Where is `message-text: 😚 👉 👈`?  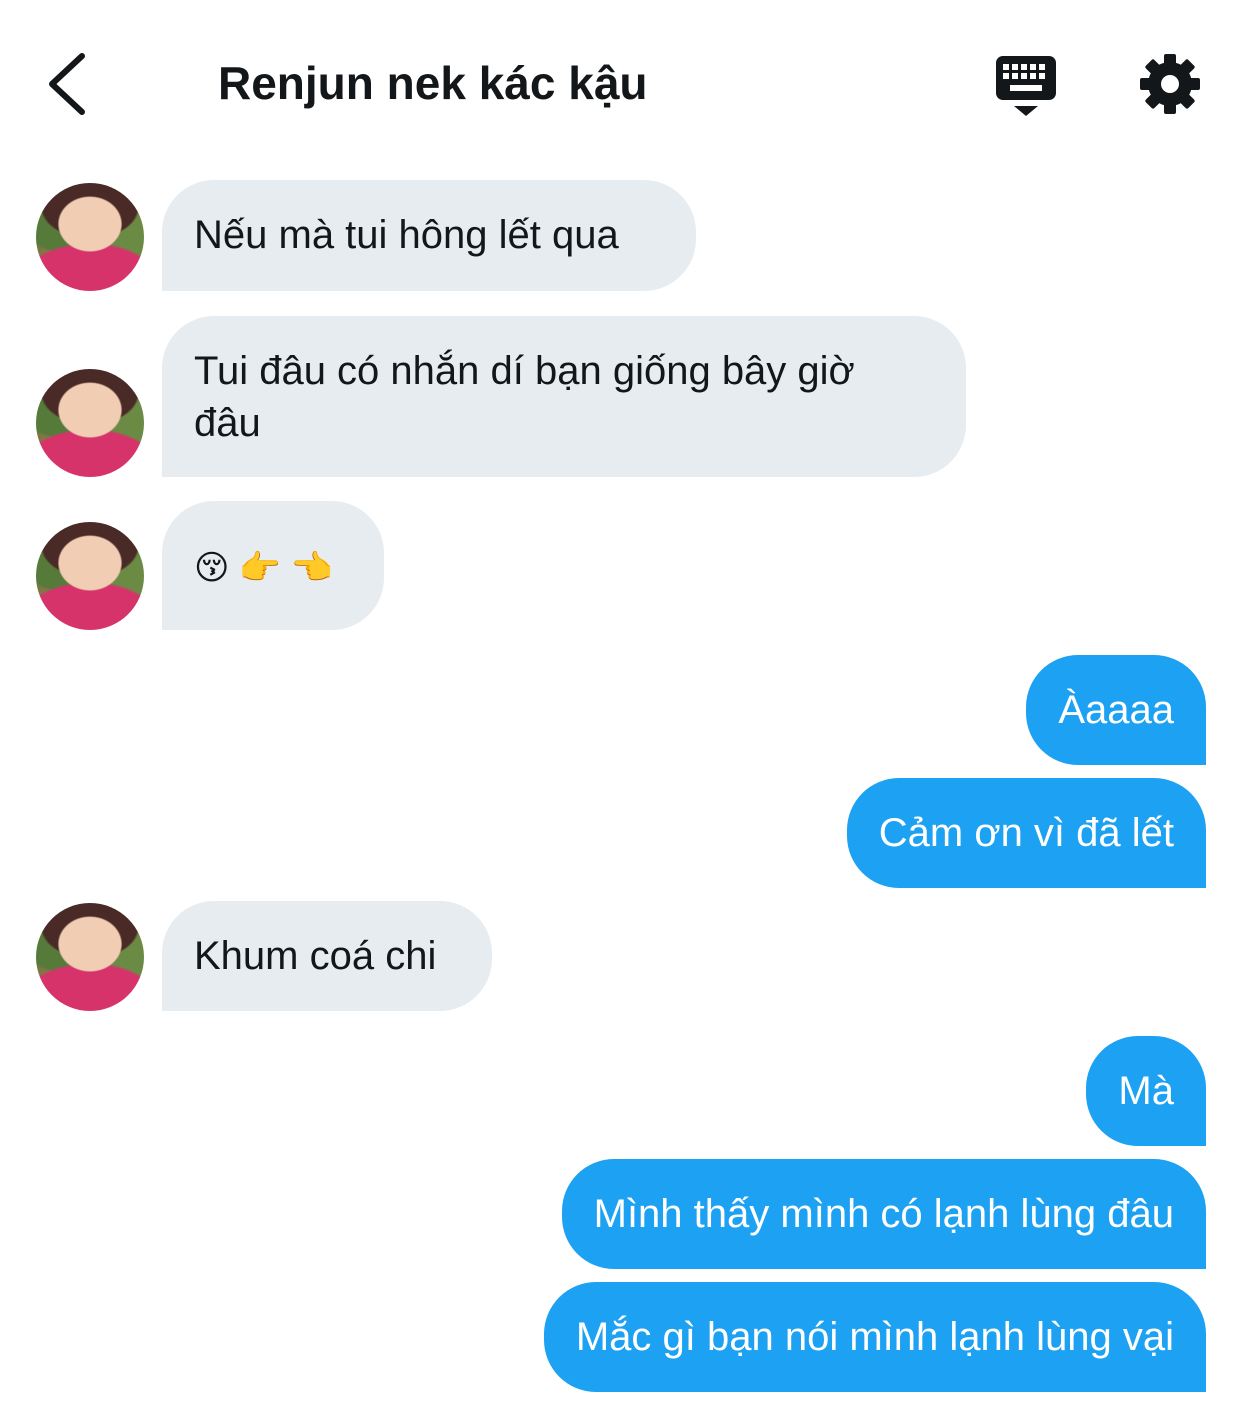
message-text: 😚 👉 👈 is located at coordinates (264, 568).